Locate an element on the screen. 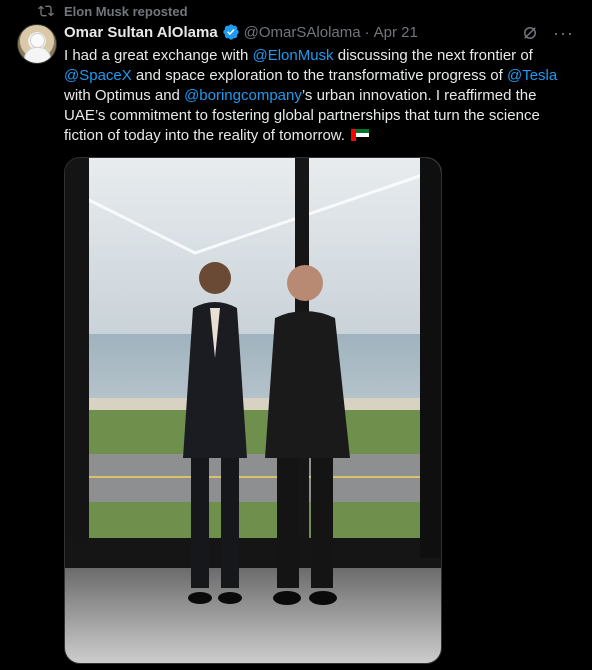 The width and height of the screenshot is (592, 670). mention-boringcompany: @boringcompany is located at coordinates (243, 95).